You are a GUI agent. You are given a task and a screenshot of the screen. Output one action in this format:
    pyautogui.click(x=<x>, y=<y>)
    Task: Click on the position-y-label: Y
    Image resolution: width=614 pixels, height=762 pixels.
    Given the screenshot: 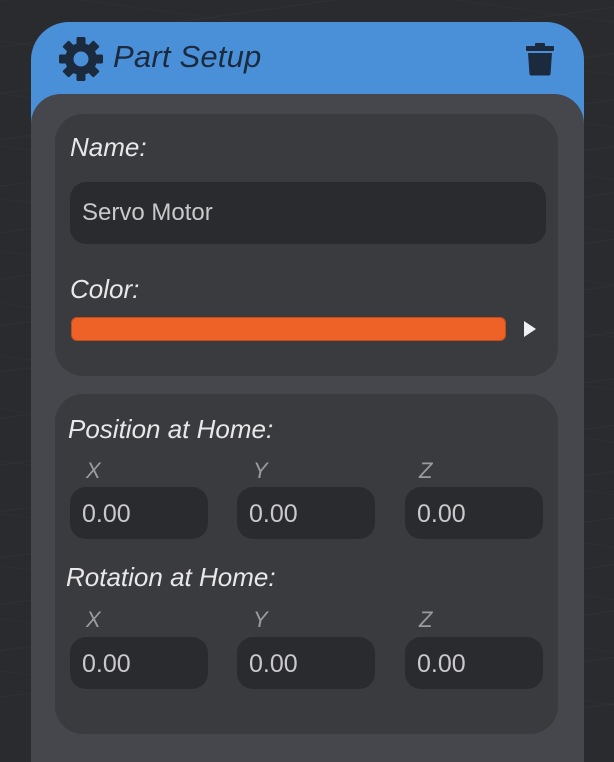 What is the action you would take?
    pyautogui.click(x=260, y=470)
    